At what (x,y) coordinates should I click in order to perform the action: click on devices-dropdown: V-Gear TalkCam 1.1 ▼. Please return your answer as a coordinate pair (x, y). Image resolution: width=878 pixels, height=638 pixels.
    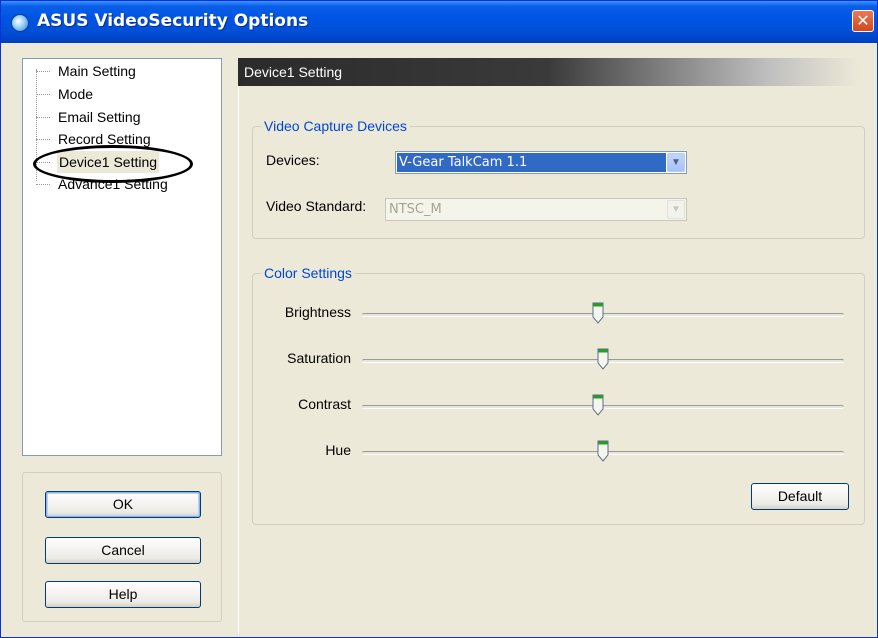
    Looking at the image, I should click on (541, 162).